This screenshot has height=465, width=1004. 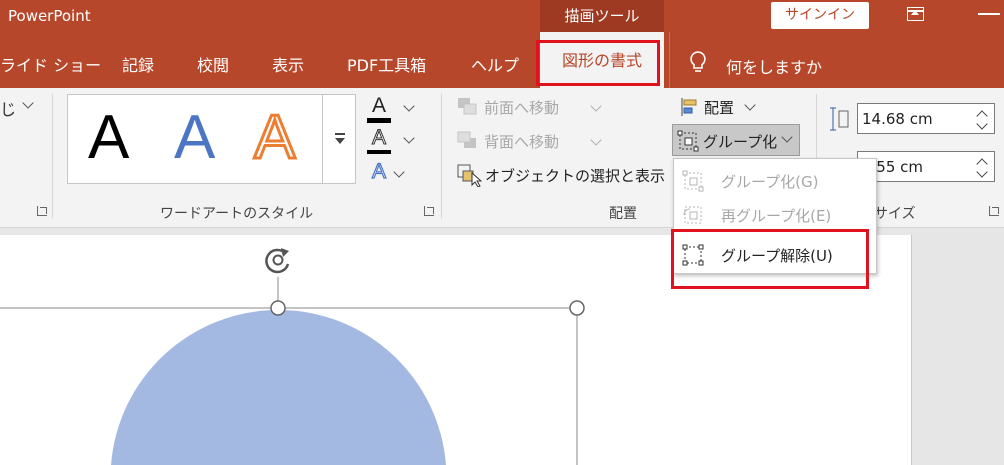 What do you see at coordinates (495, 64) in the screenshot?
I see `tab-help: ヘルプ` at bounding box center [495, 64].